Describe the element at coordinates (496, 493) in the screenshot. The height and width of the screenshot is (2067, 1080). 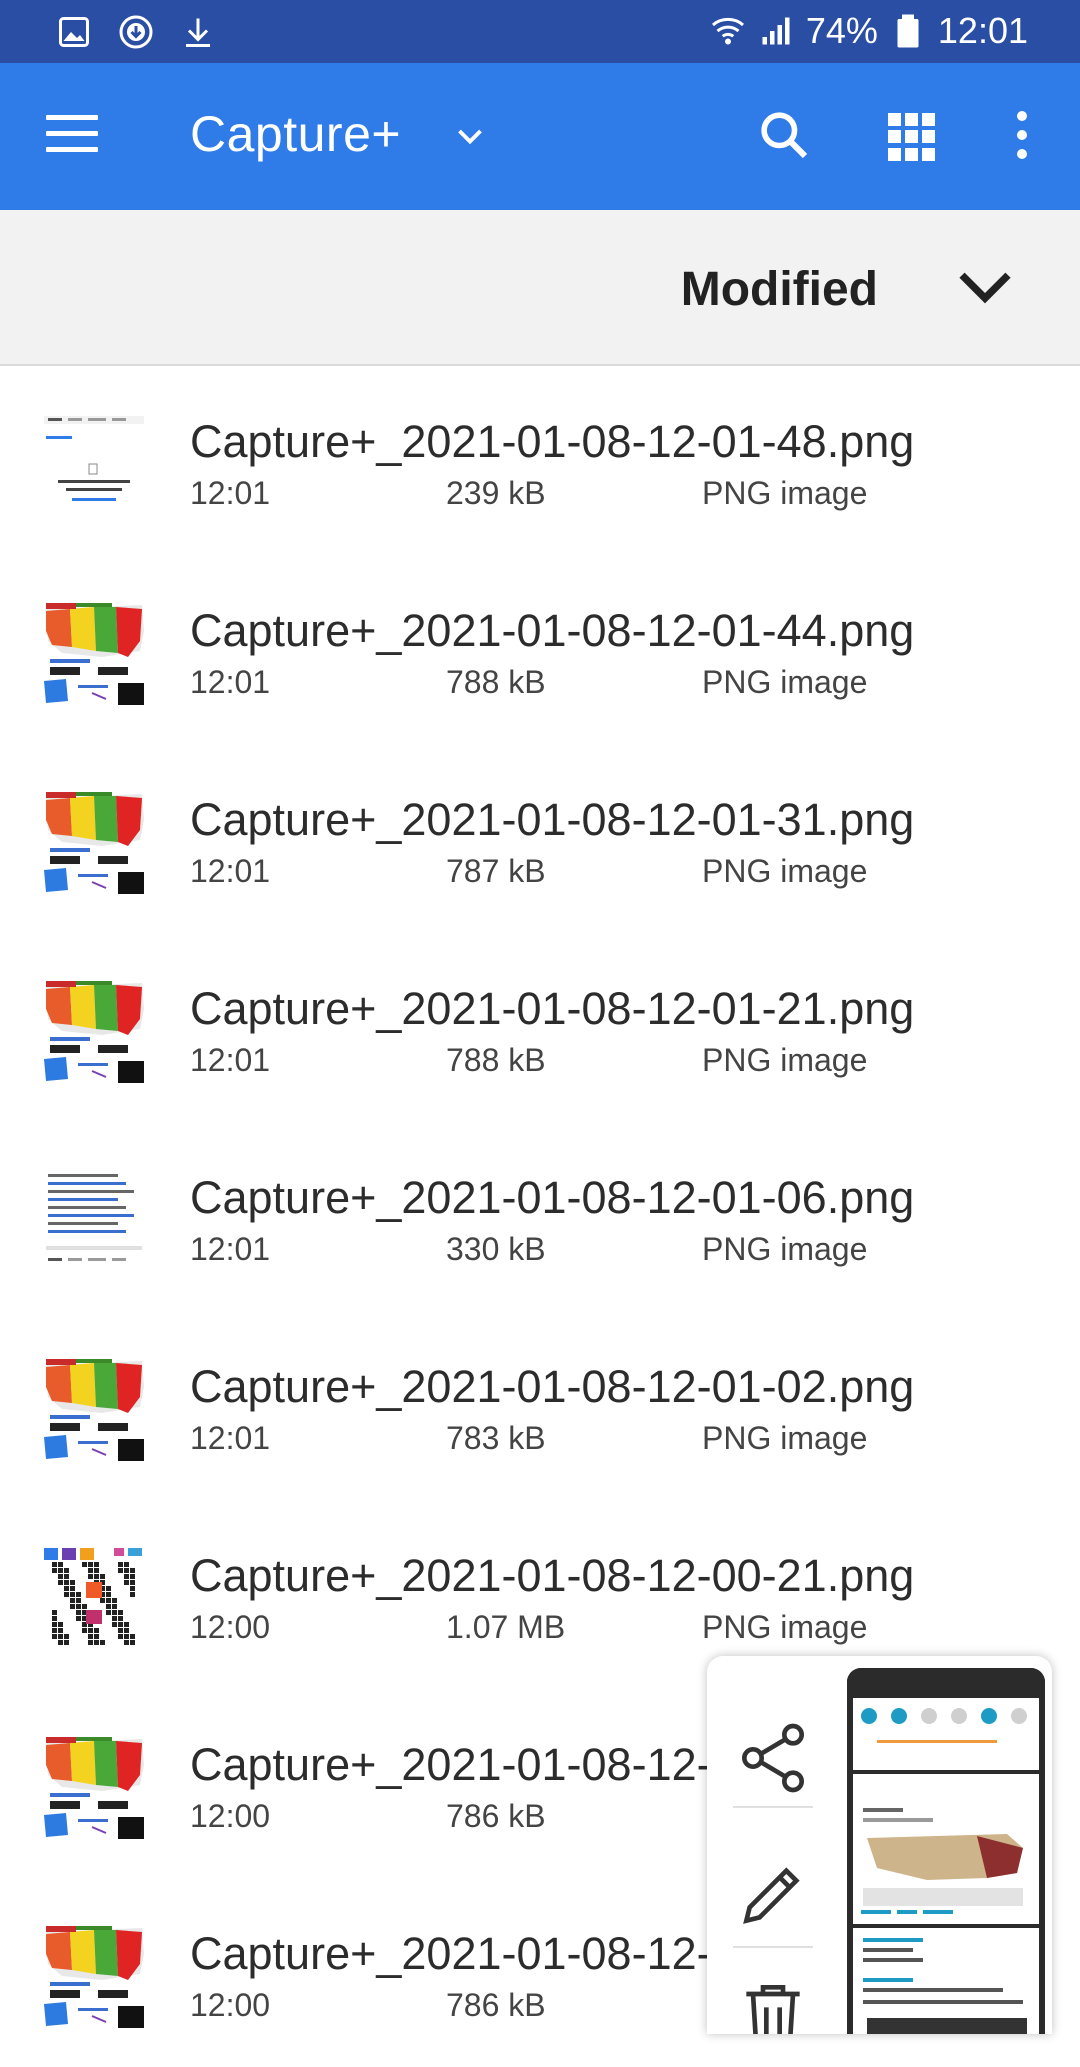
I see `file-size: 239 kB` at that location.